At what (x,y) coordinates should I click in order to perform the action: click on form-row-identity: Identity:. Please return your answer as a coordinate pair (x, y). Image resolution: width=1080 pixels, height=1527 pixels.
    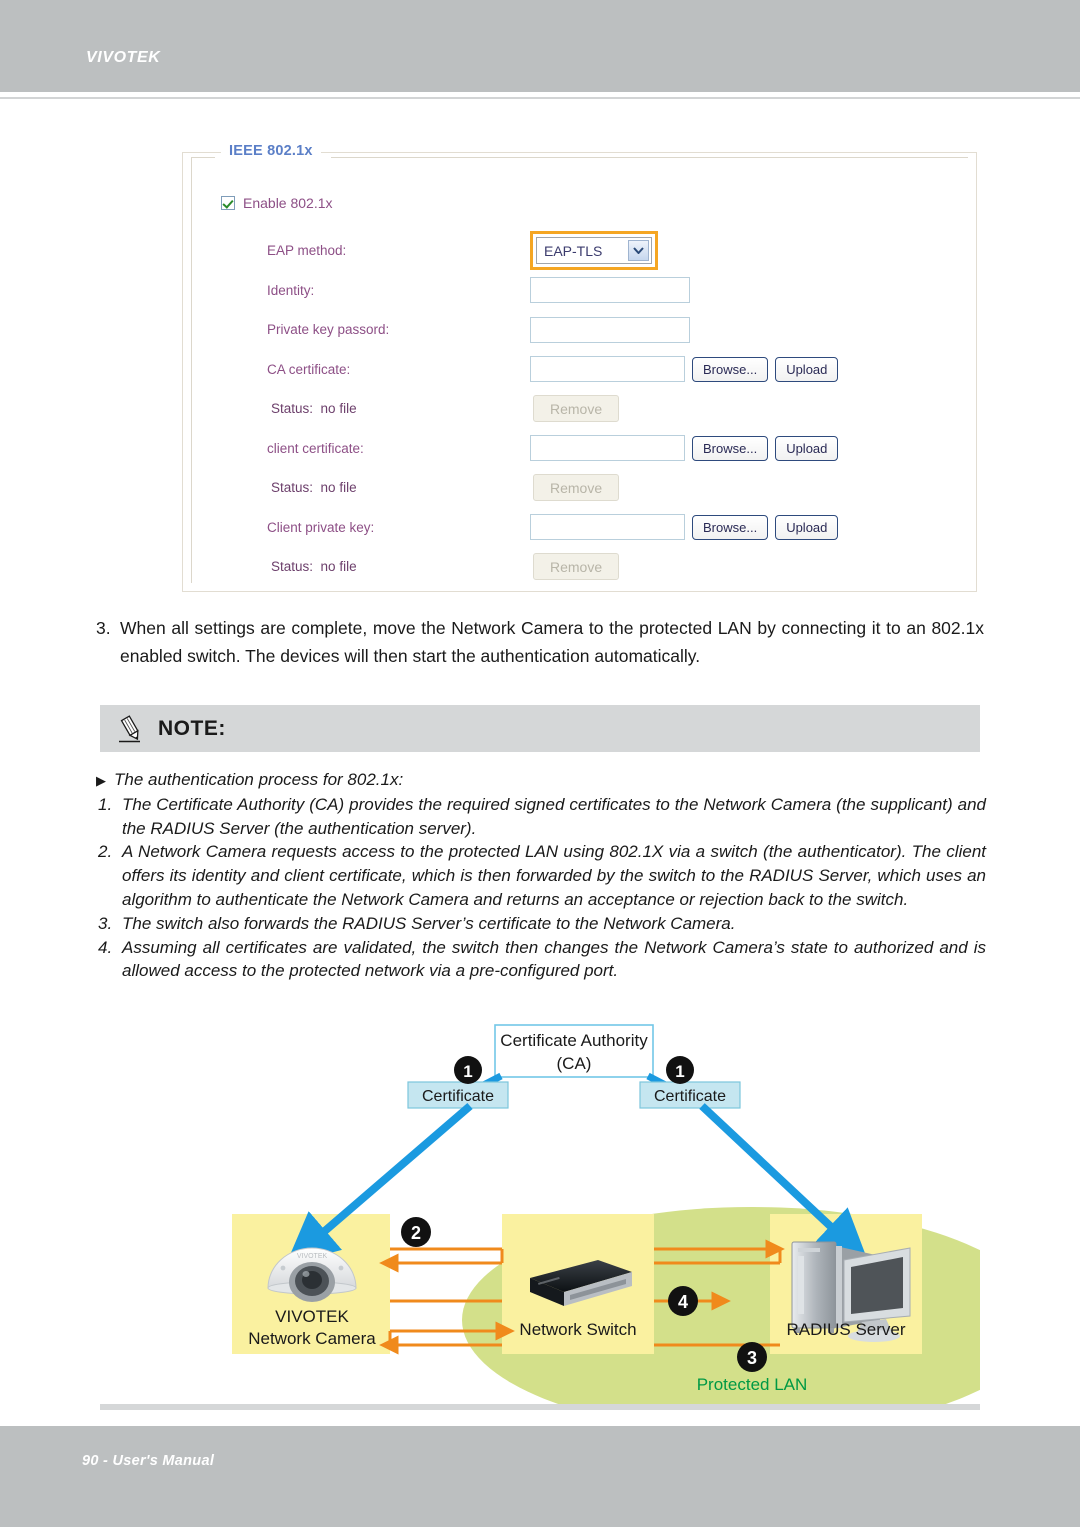
    Looking at the image, I should click on (579, 291).